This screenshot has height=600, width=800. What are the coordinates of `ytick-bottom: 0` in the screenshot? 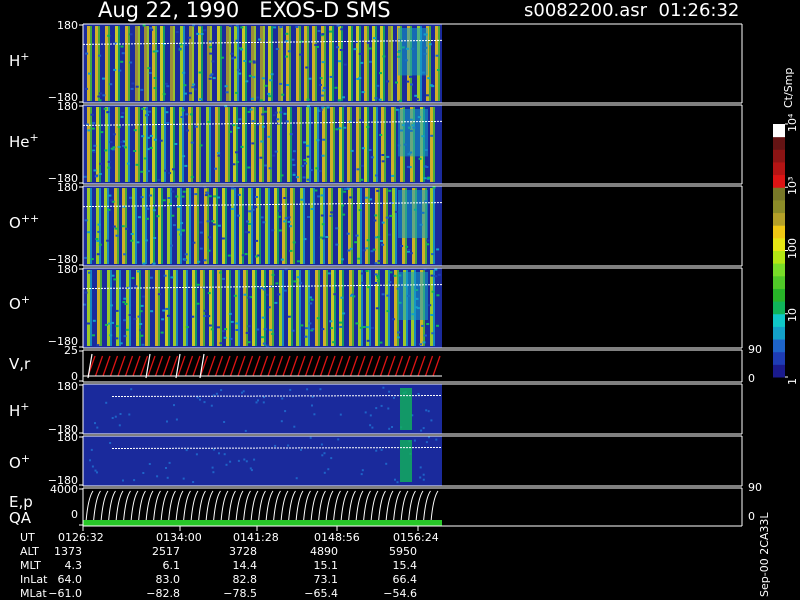 It's located at (74, 514).